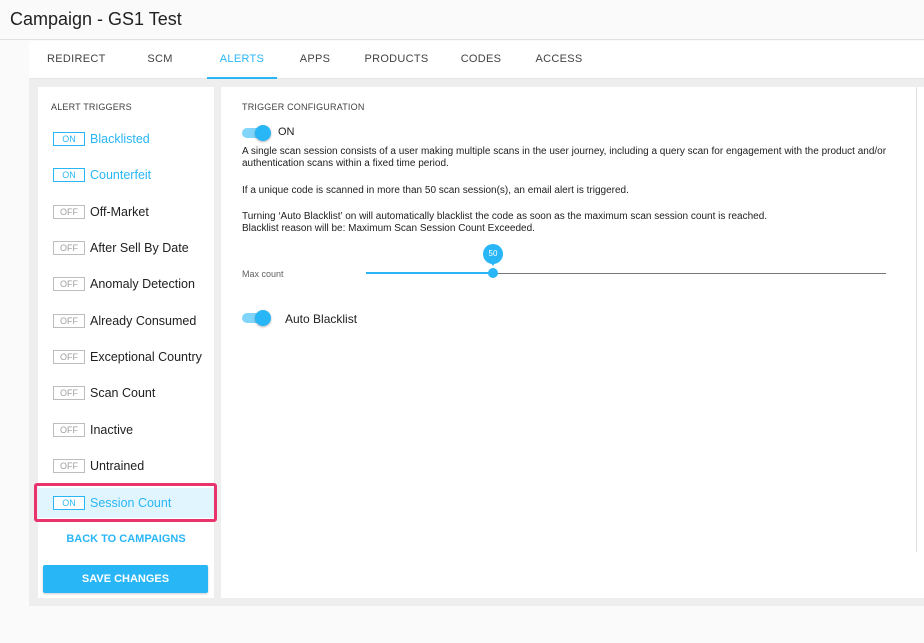 The width and height of the screenshot is (924, 643). I want to click on trigger-label: Off-Market, so click(119, 212).